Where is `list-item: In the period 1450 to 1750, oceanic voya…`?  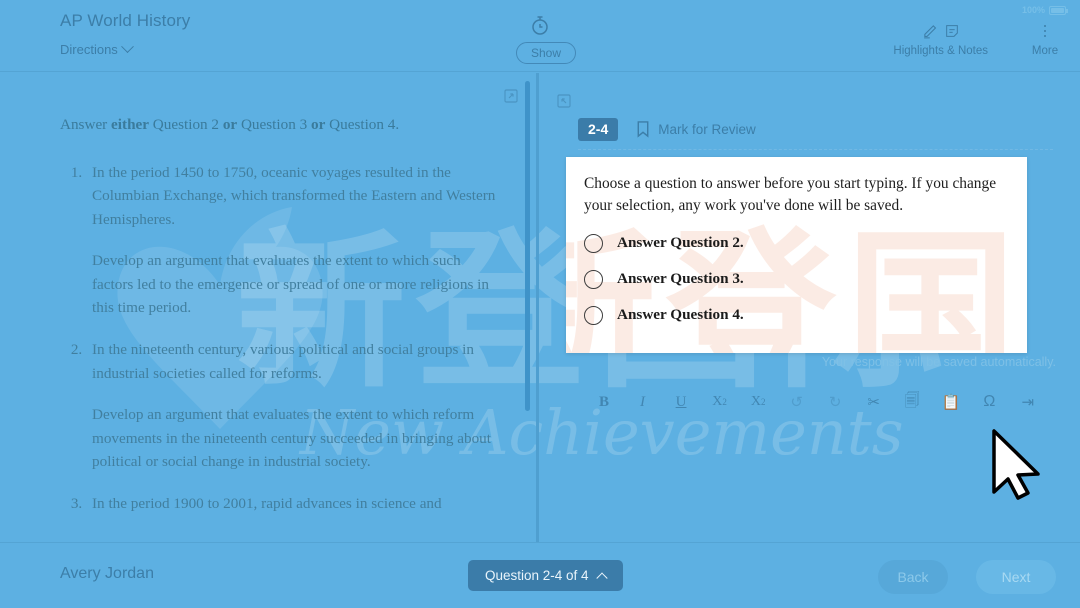
list-item: In the period 1450 to 1750, oceanic voya… is located at coordinates (294, 240).